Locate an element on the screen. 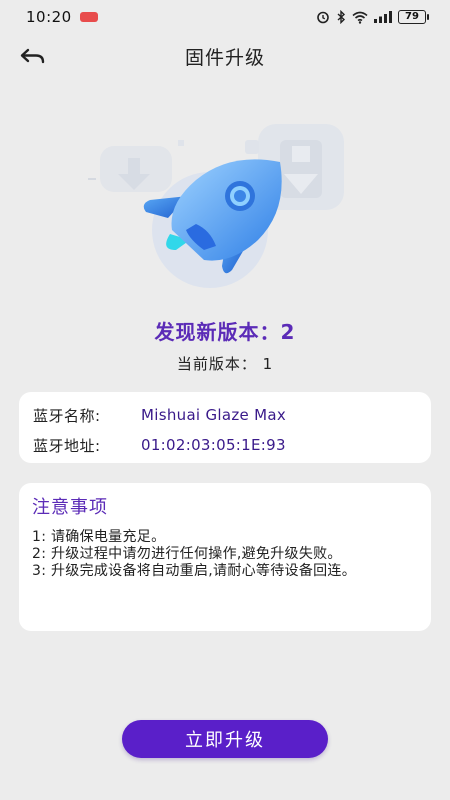 The width and height of the screenshot is (450, 800). bluetooth-name-value: Mishuai Glaze Max is located at coordinates (214, 415).